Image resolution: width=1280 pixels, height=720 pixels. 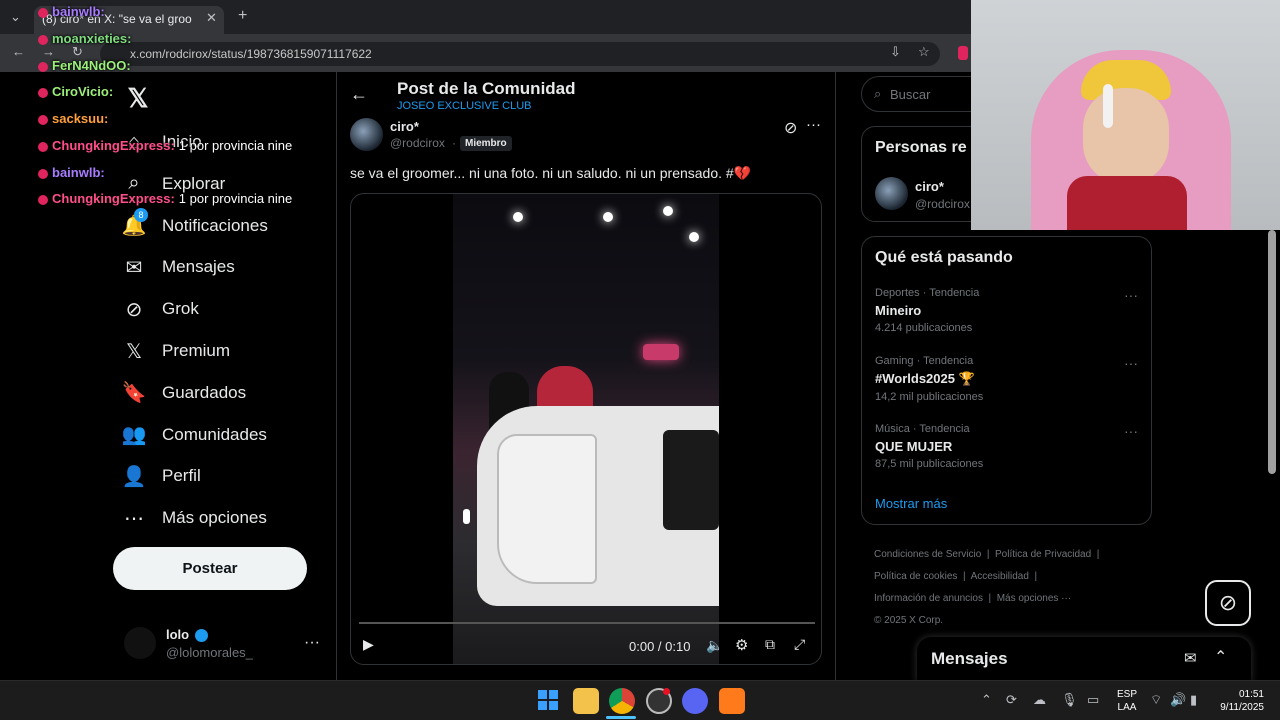 What do you see at coordinates (925, 378) in the screenshot?
I see `trend-title: #Worlds2025 🏆` at bounding box center [925, 378].